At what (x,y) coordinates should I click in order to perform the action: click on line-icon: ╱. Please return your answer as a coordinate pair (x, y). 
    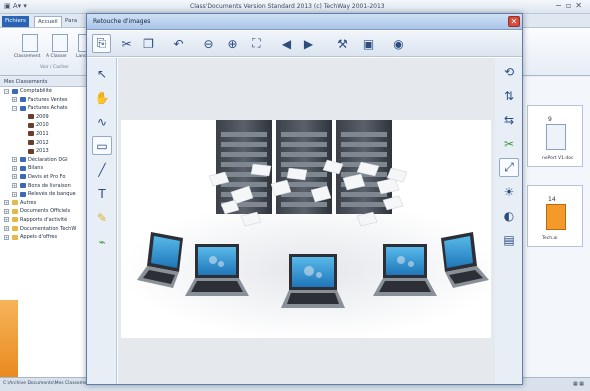
    Looking at the image, I should click on (102, 169).